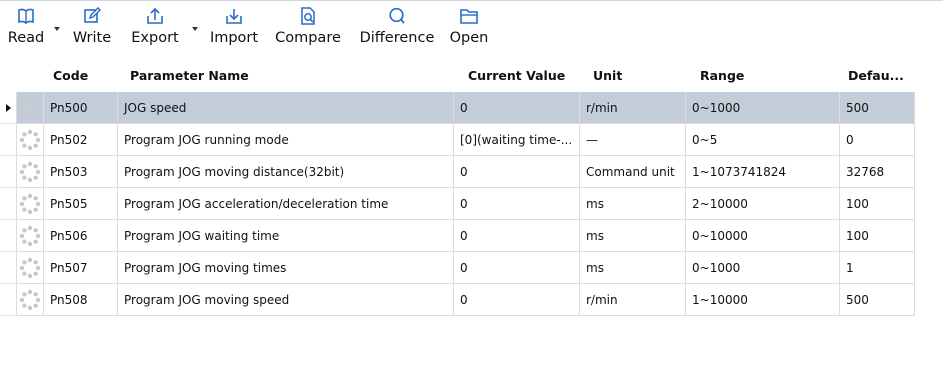 The height and width of the screenshot is (381, 943). What do you see at coordinates (469, 38) in the screenshot?
I see `open-label: Open` at bounding box center [469, 38].